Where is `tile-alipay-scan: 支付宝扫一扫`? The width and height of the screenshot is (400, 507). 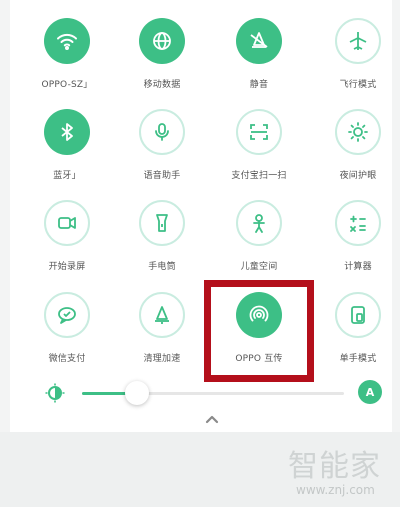
tile-alipay-scan: 支付宝扫一扫 is located at coordinates (259, 145).